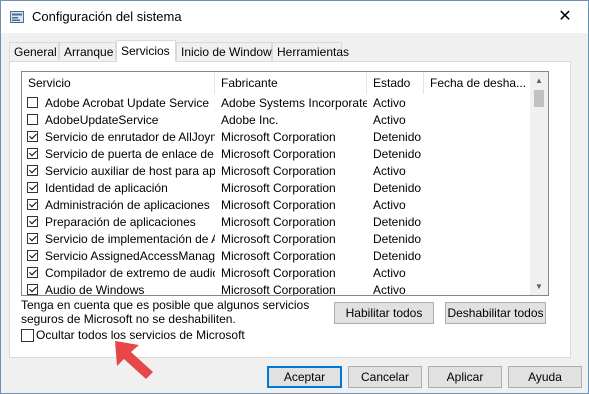  What do you see at coordinates (545, 377) in the screenshot?
I see `help-button: Ayuda` at bounding box center [545, 377].